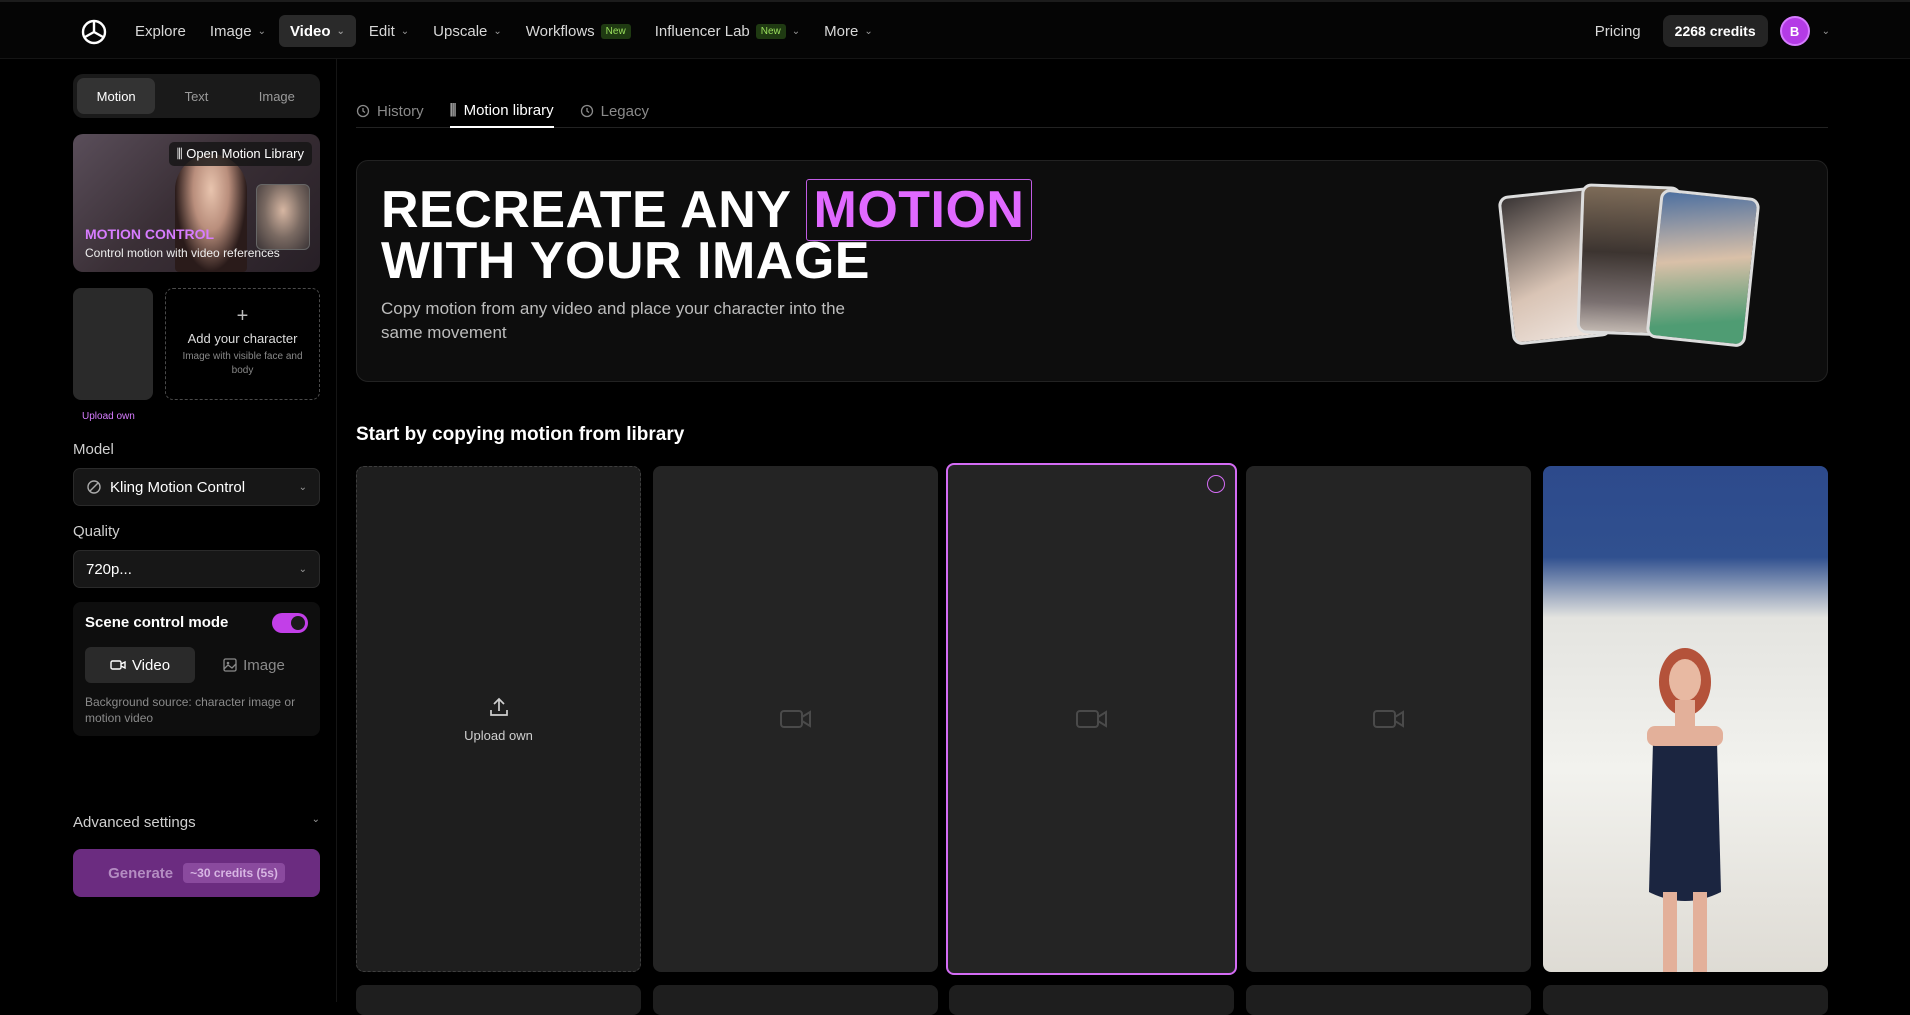  Describe the element at coordinates (242, 363) in the screenshot. I see `add-character-hint: Image with visible face and body` at that location.